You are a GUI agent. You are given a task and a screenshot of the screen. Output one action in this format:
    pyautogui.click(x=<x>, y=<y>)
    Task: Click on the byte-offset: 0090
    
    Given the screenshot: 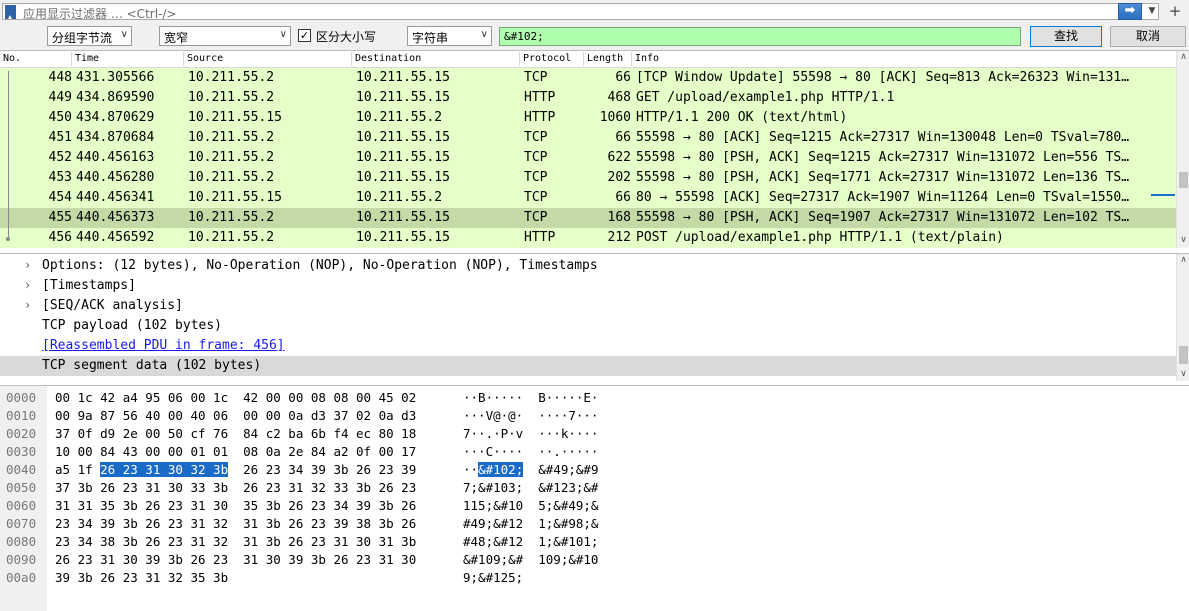 What is the action you would take?
    pyautogui.click(x=21, y=559)
    